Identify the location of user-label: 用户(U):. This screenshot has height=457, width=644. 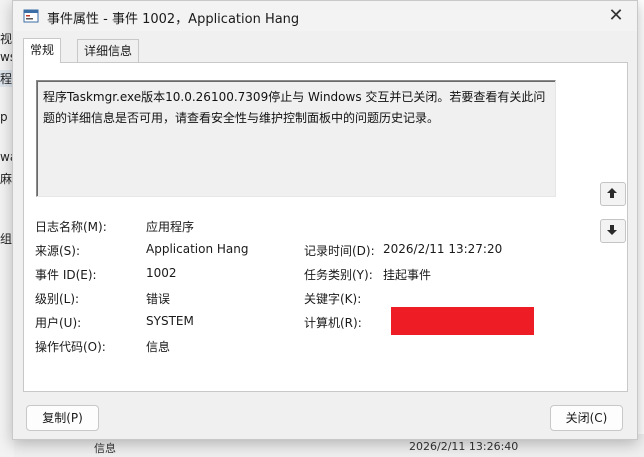
(58, 323).